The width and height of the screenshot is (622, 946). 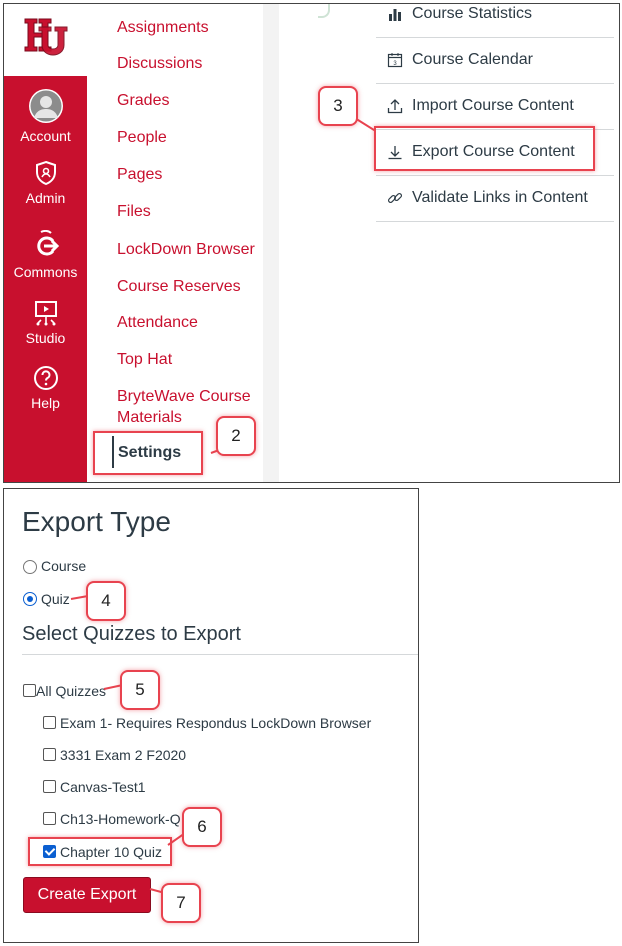 I want to click on nav-help: Help, so click(x=45, y=388).